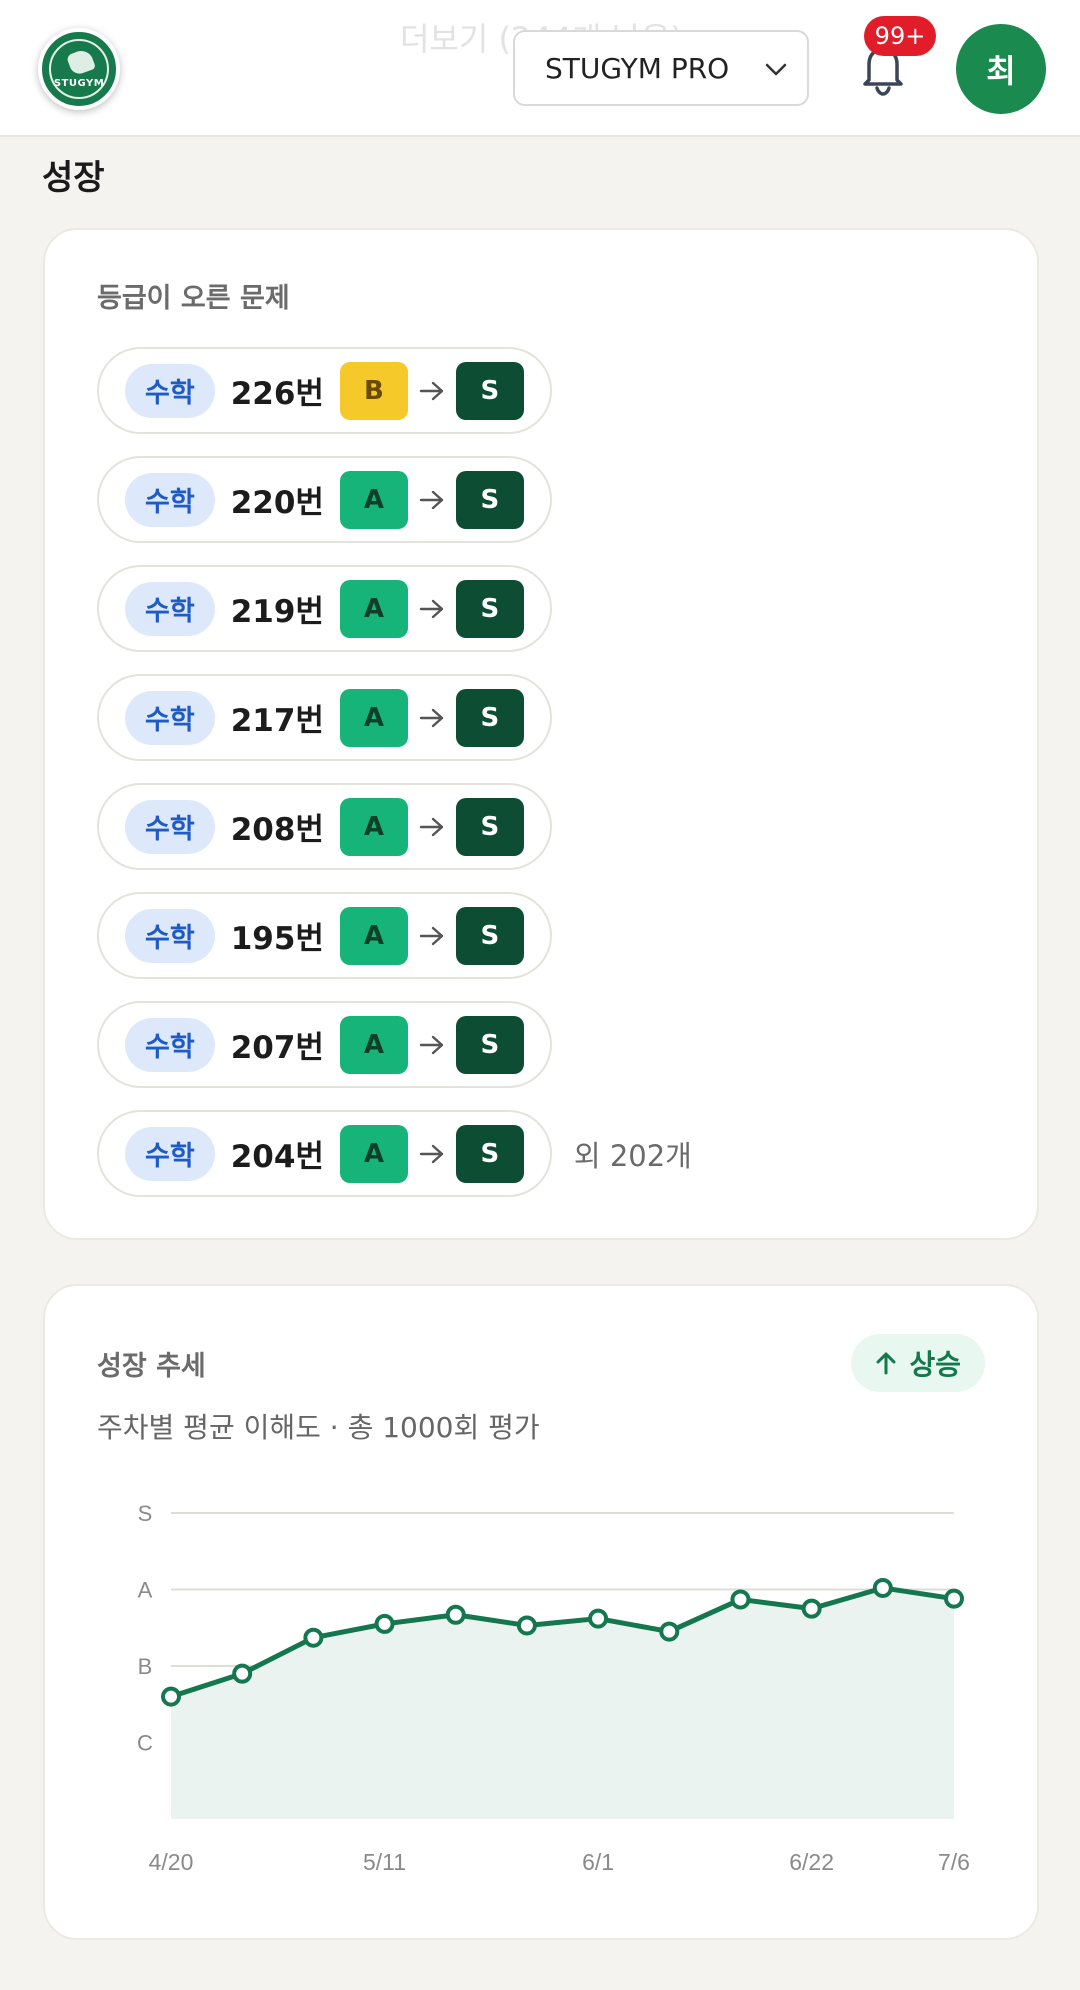 The width and height of the screenshot is (1080, 1990). I want to click on grade-up-row: 수학 207번 A S, so click(537, 1044).